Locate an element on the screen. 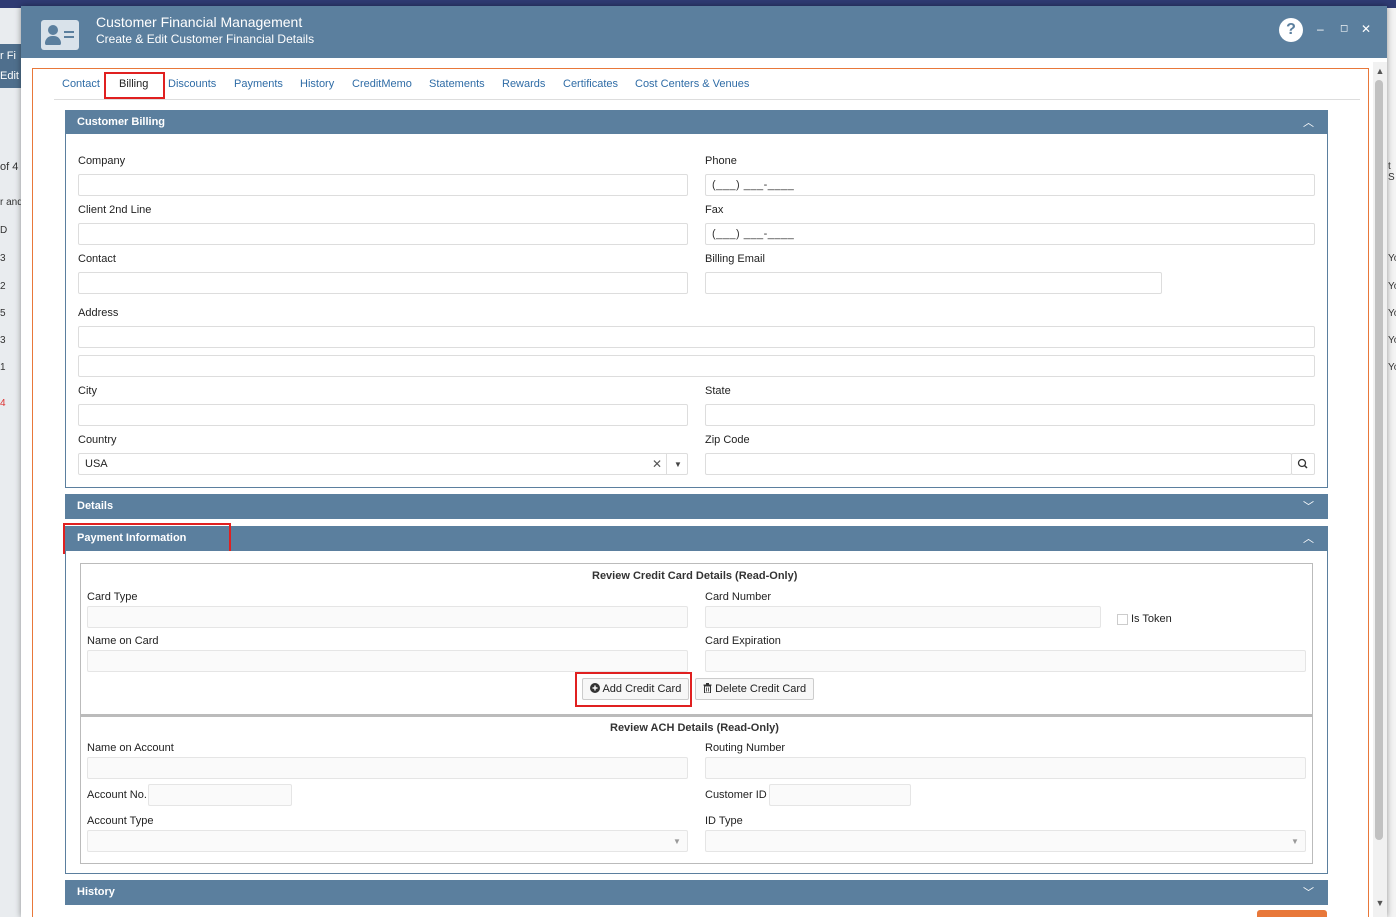  city-input is located at coordinates (383, 415).